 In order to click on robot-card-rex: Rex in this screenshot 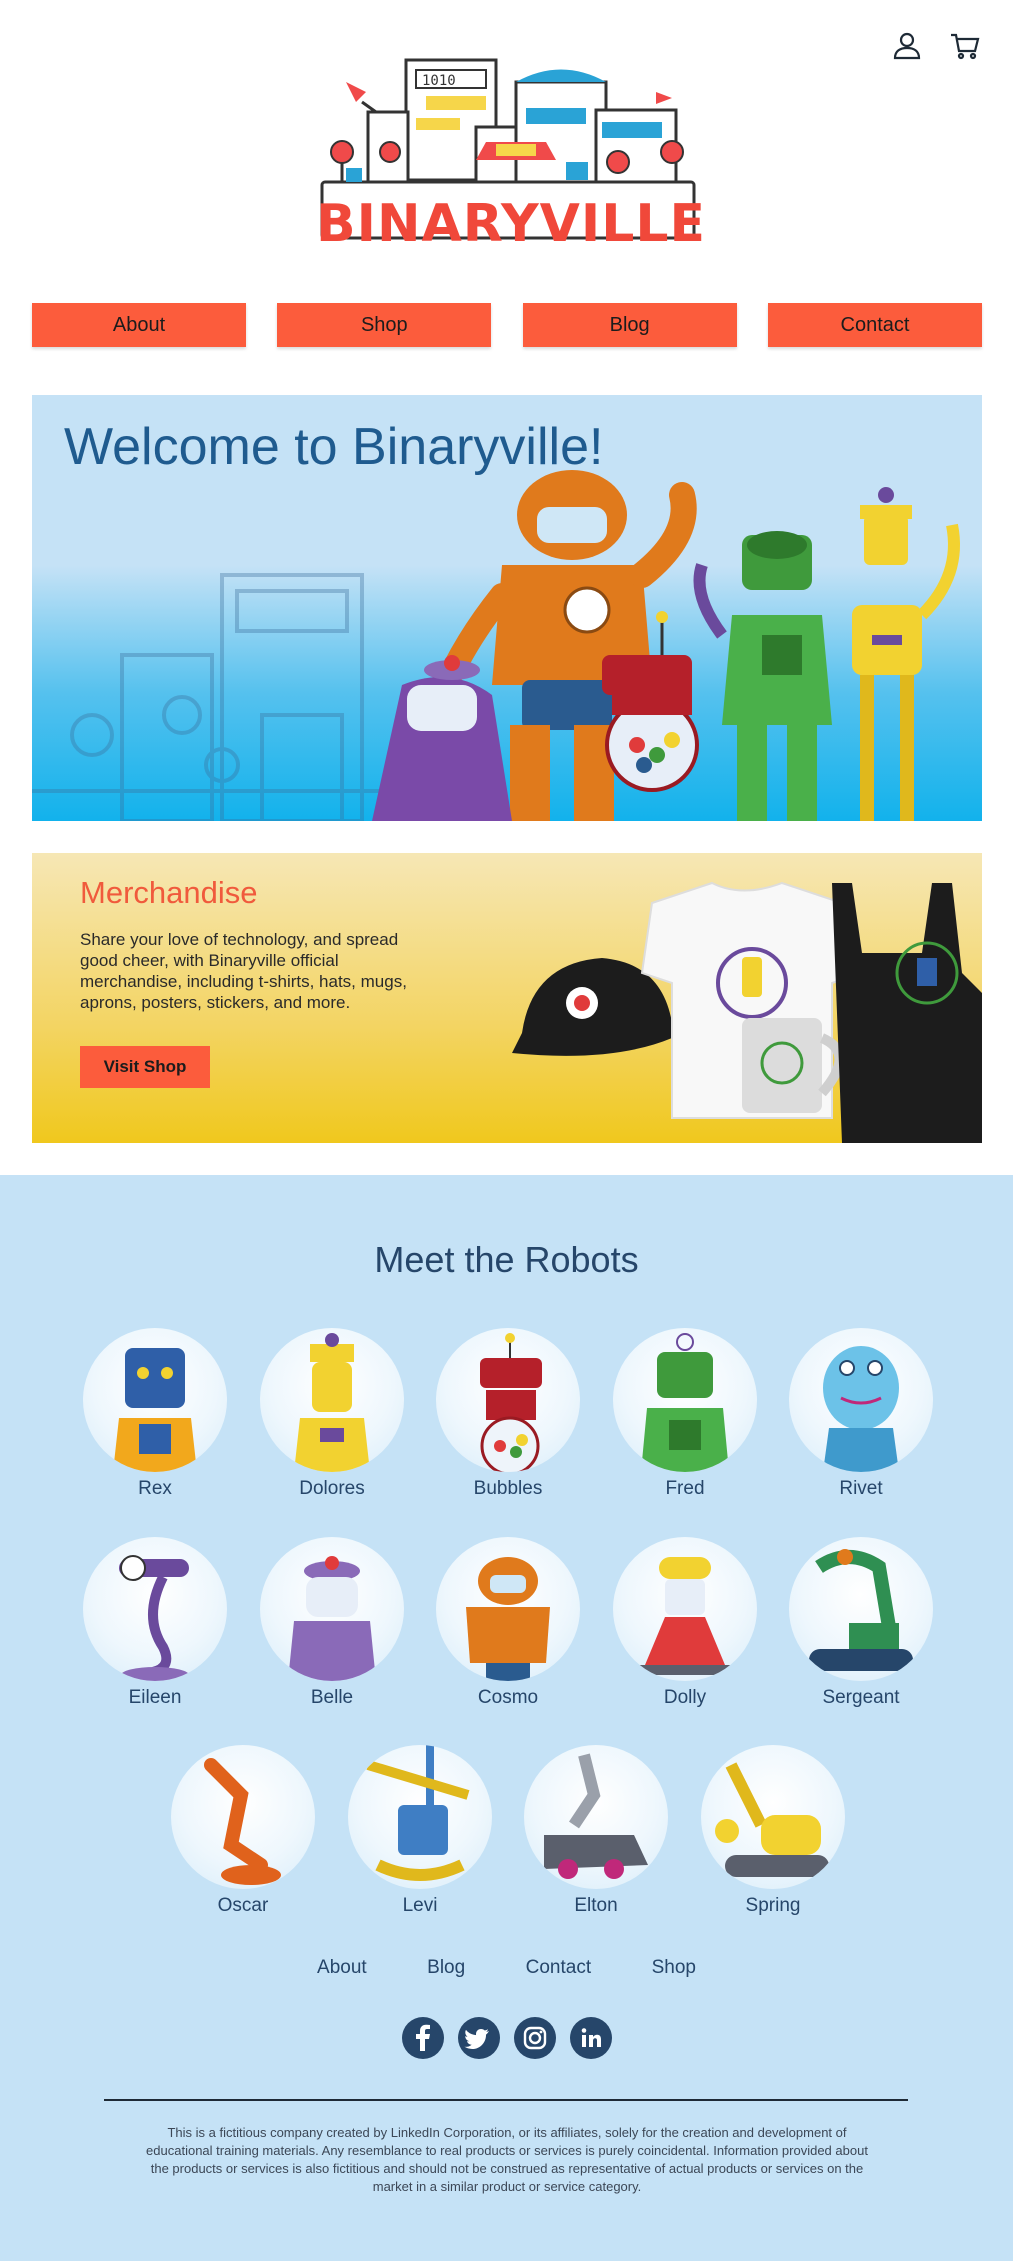, I will do `click(155, 1414)`.